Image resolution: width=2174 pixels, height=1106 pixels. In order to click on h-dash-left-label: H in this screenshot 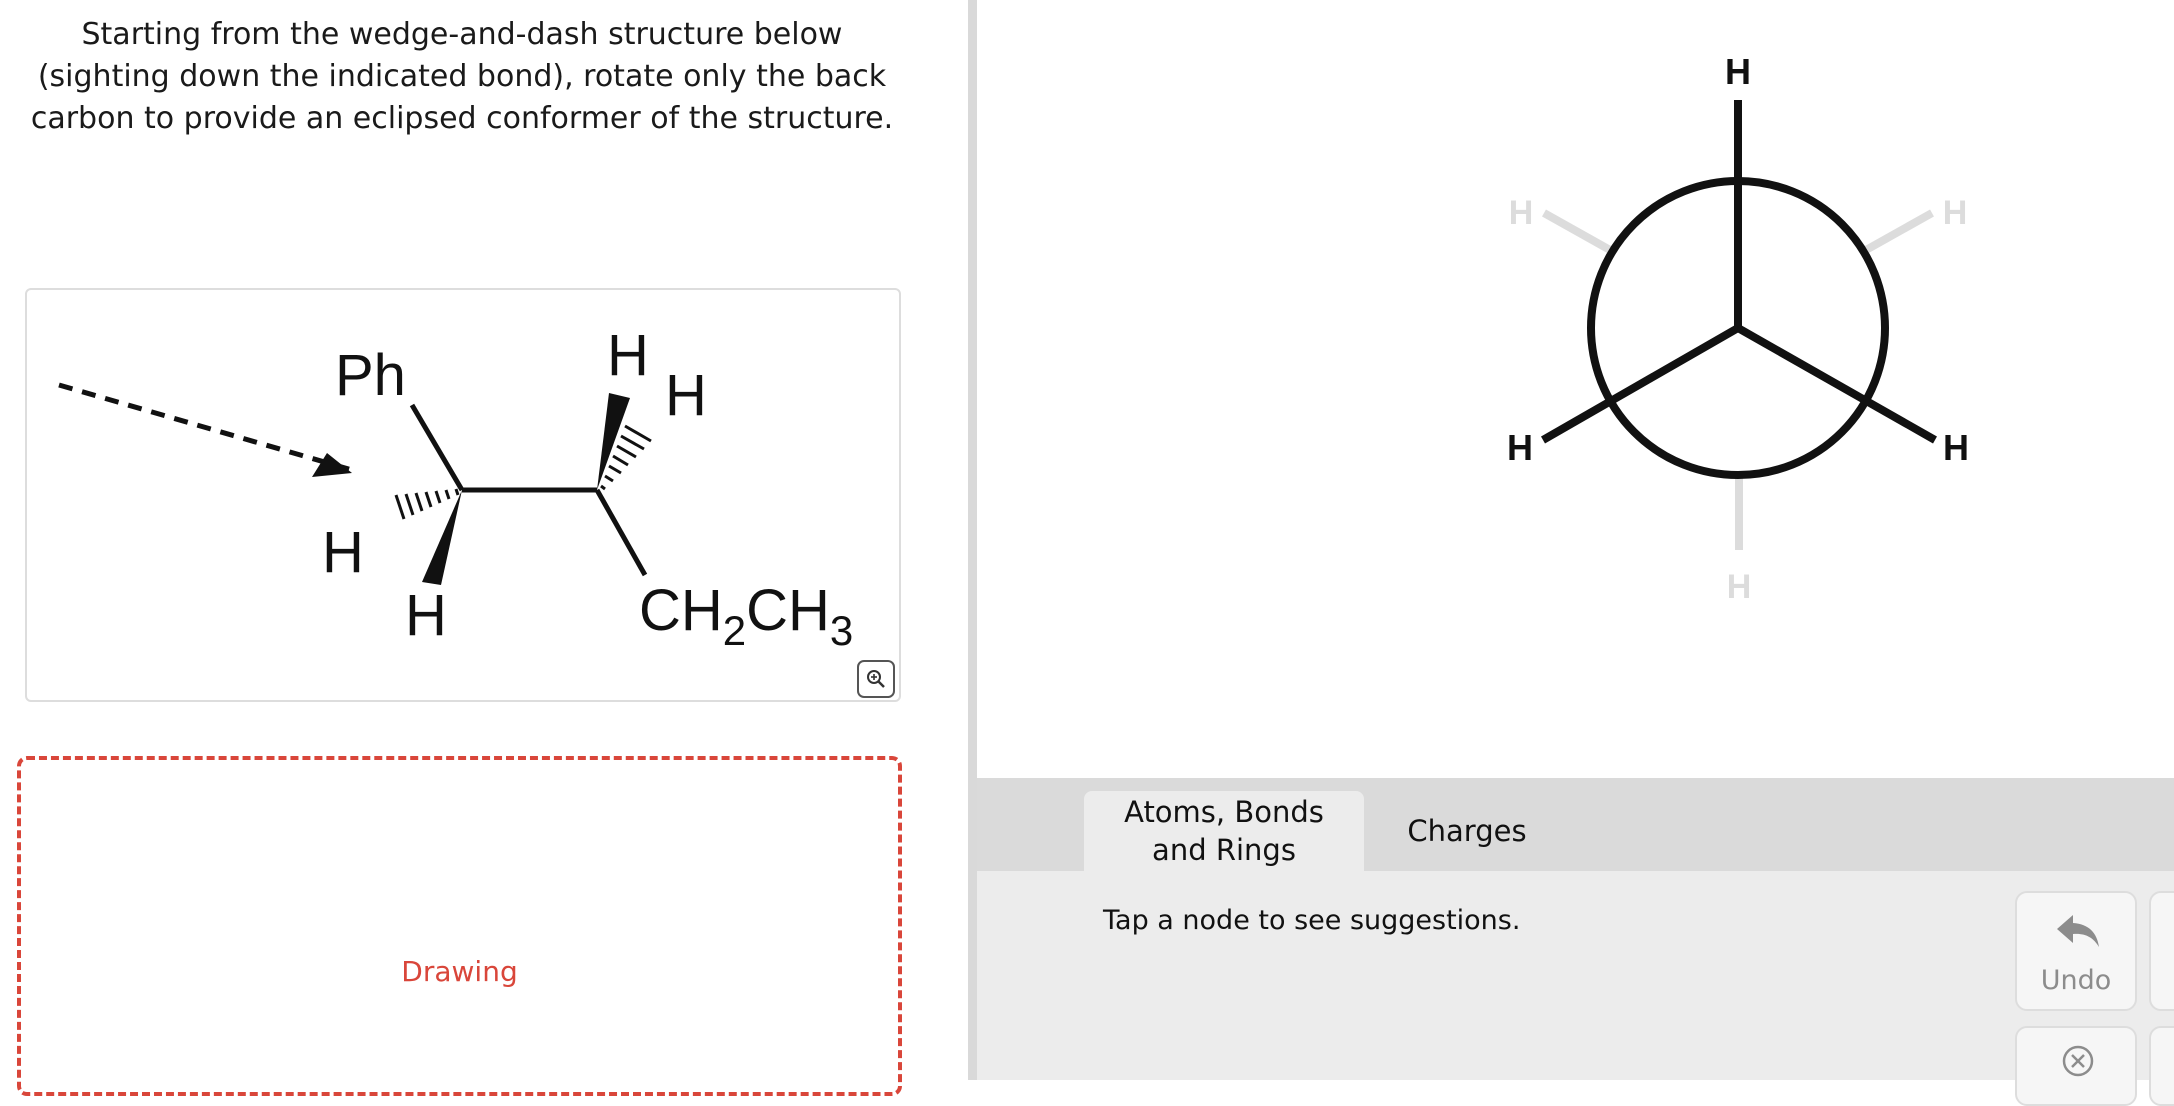, I will do `click(343, 552)`.